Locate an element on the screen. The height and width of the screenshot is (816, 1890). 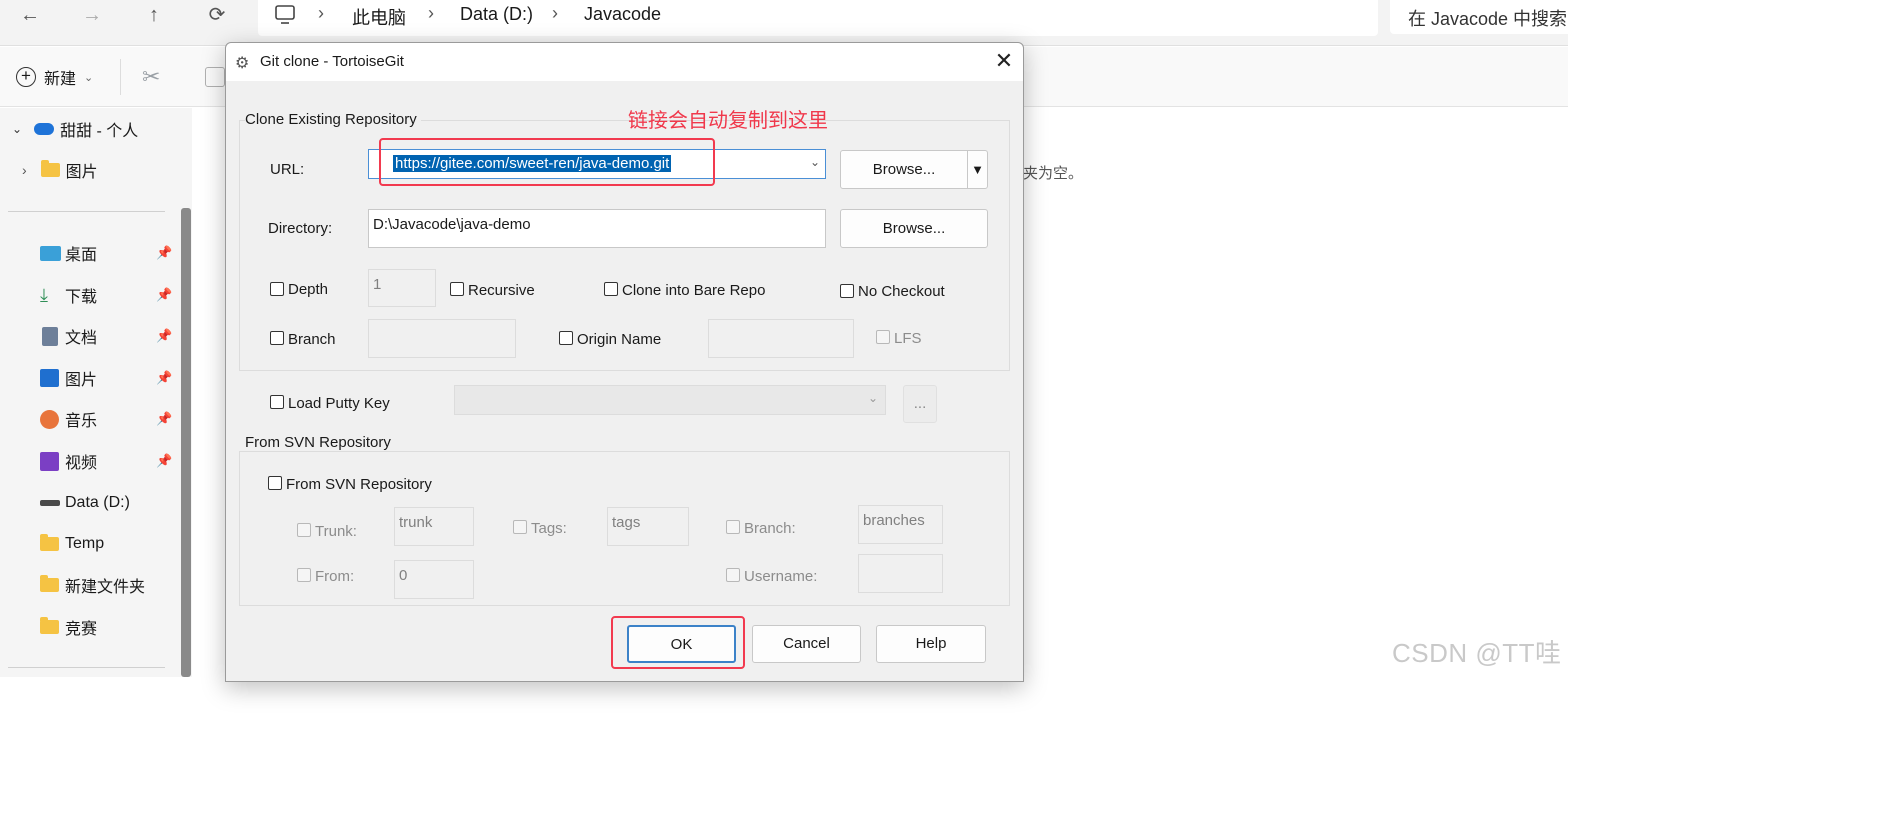
watermark: CSDN @TT哇 is located at coordinates (1477, 653).